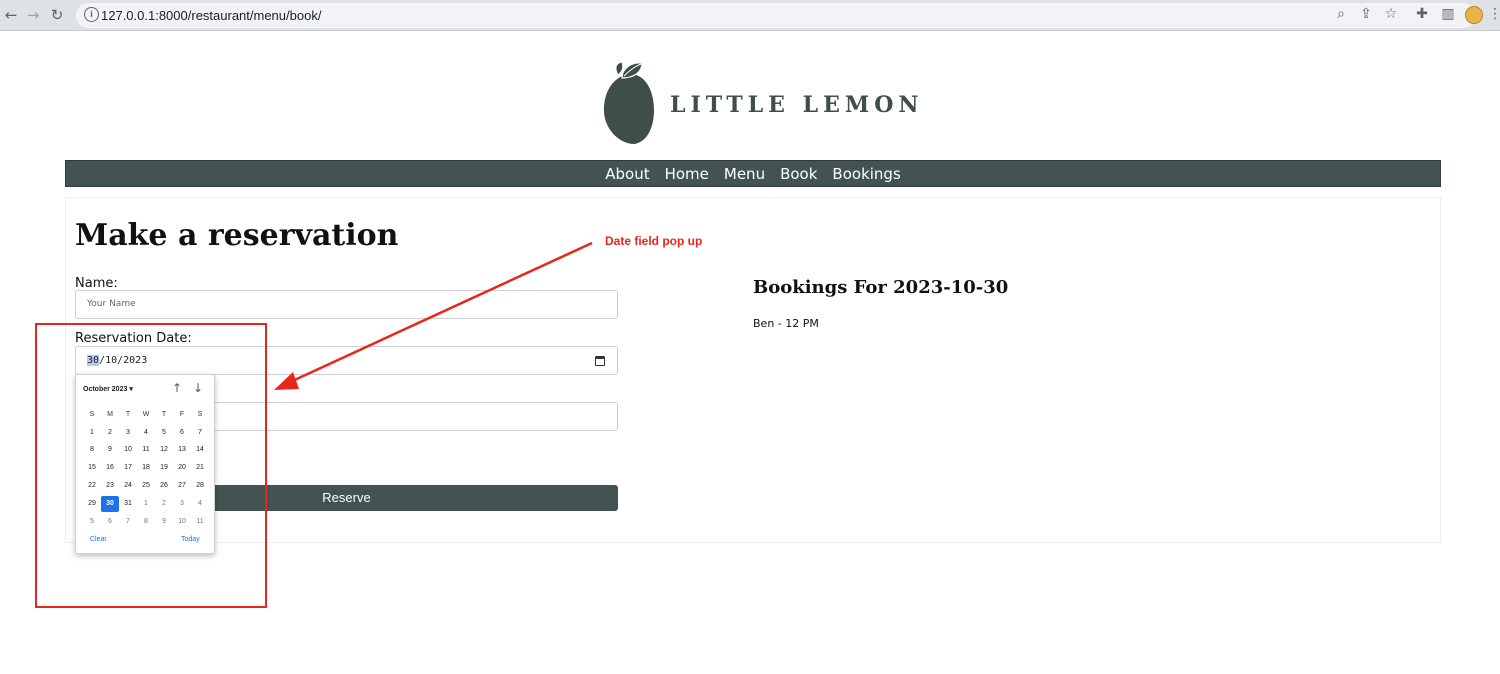 This screenshot has height=674, width=1500. I want to click on lemon-icon, so click(628, 102).